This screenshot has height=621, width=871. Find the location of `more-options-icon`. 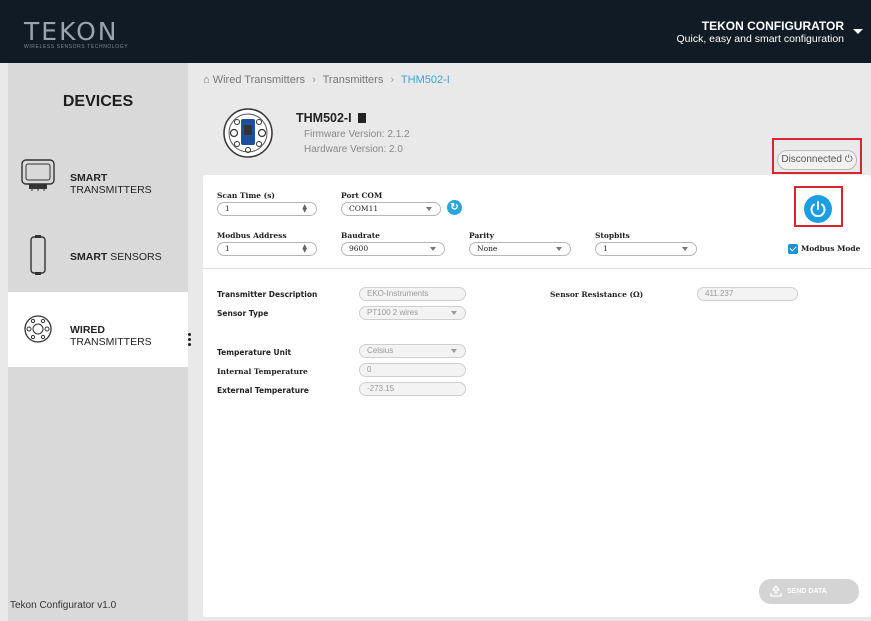

more-options-icon is located at coordinates (190, 340).